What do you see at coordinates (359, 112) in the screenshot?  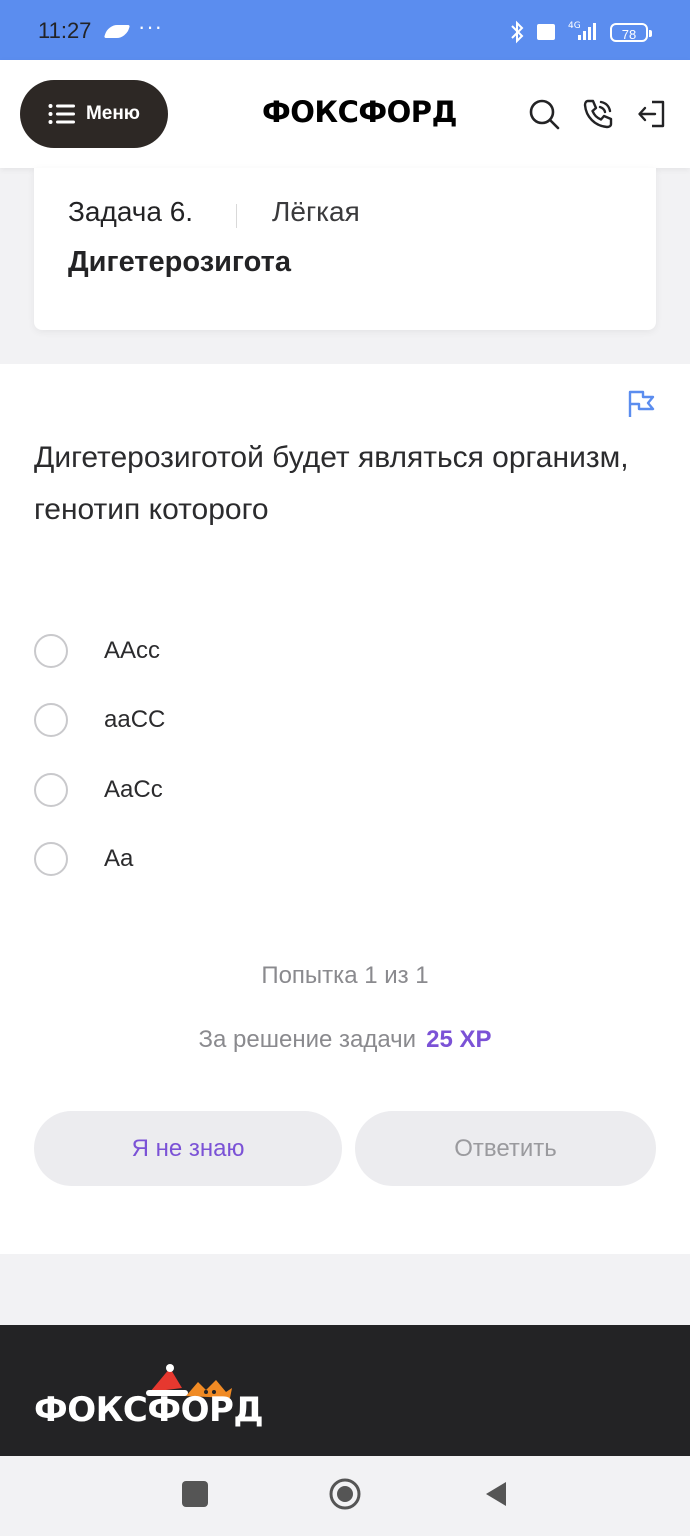 I see `foxford-logo: ФОКСФОРД` at bounding box center [359, 112].